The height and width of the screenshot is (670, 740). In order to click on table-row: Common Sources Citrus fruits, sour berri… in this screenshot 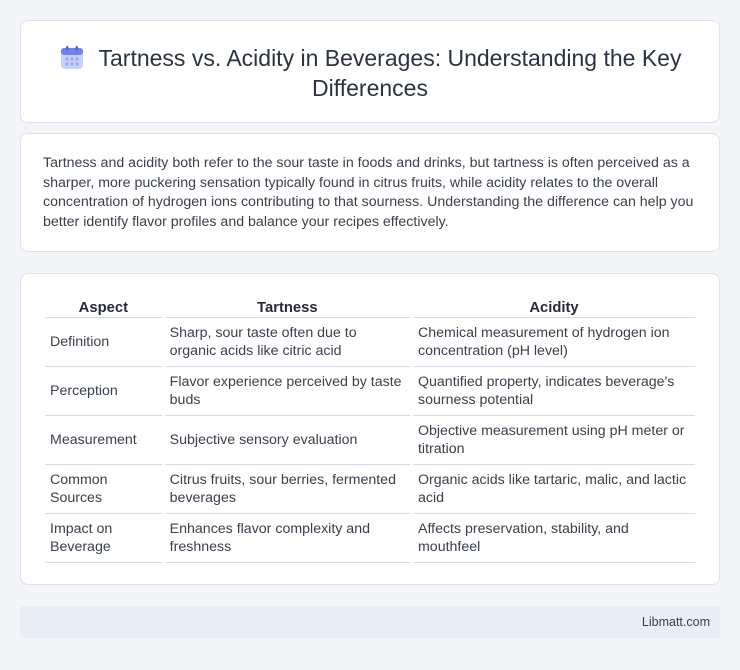, I will do `click(370, 489)`.